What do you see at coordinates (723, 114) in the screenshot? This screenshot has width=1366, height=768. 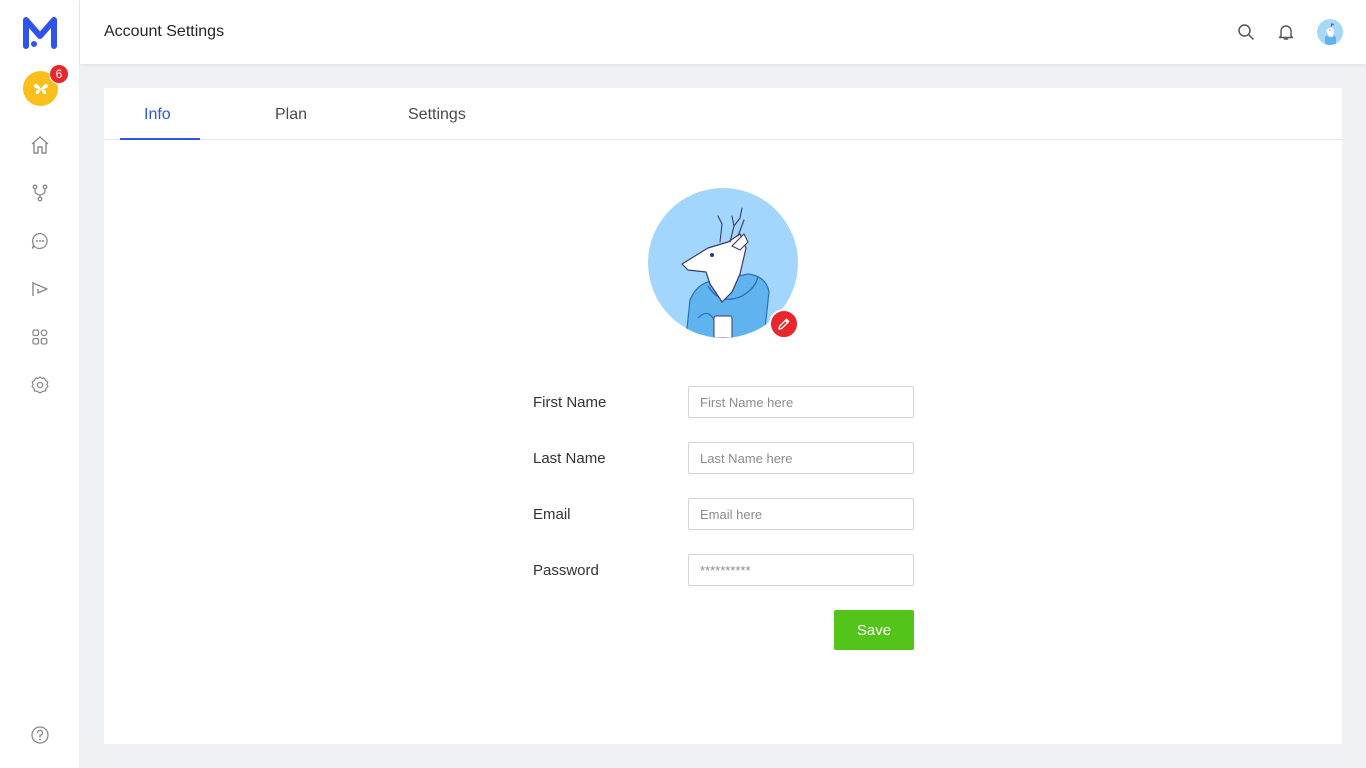 I see `tab-bar: Info Plan Settings` at bounding box center [723, 114].